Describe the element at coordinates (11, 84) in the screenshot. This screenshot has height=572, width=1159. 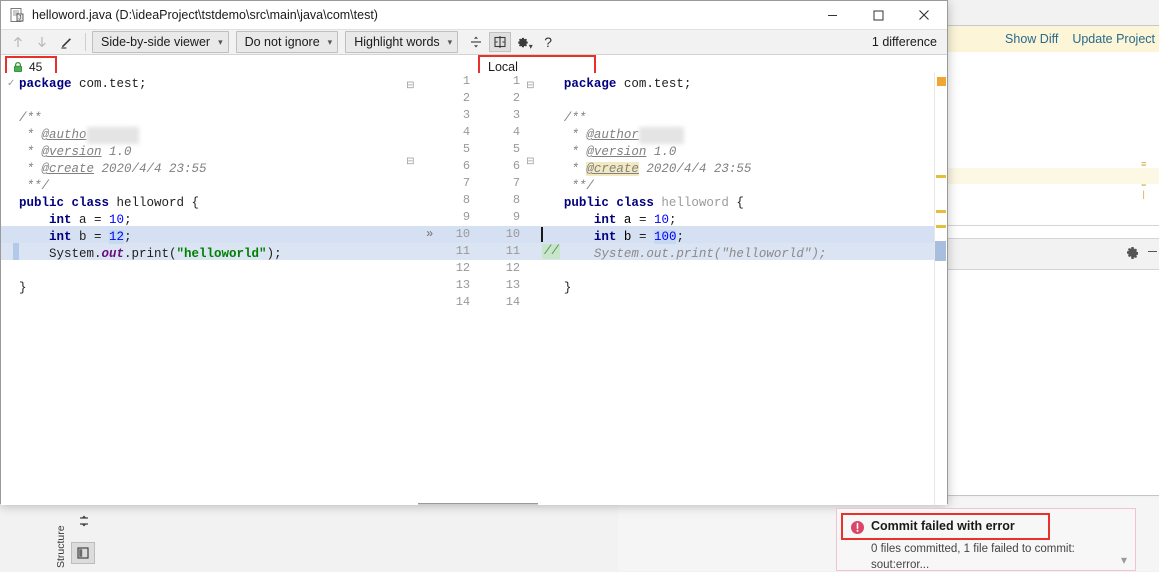
I see `fold-marker-icon: ✓` at that location.